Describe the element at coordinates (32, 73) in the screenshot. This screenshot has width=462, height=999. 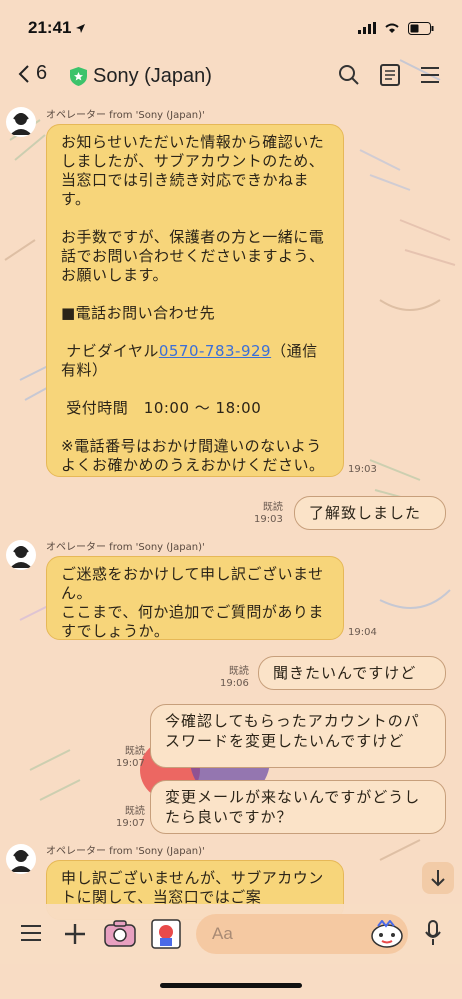
I see `back-button: 6` at that location.